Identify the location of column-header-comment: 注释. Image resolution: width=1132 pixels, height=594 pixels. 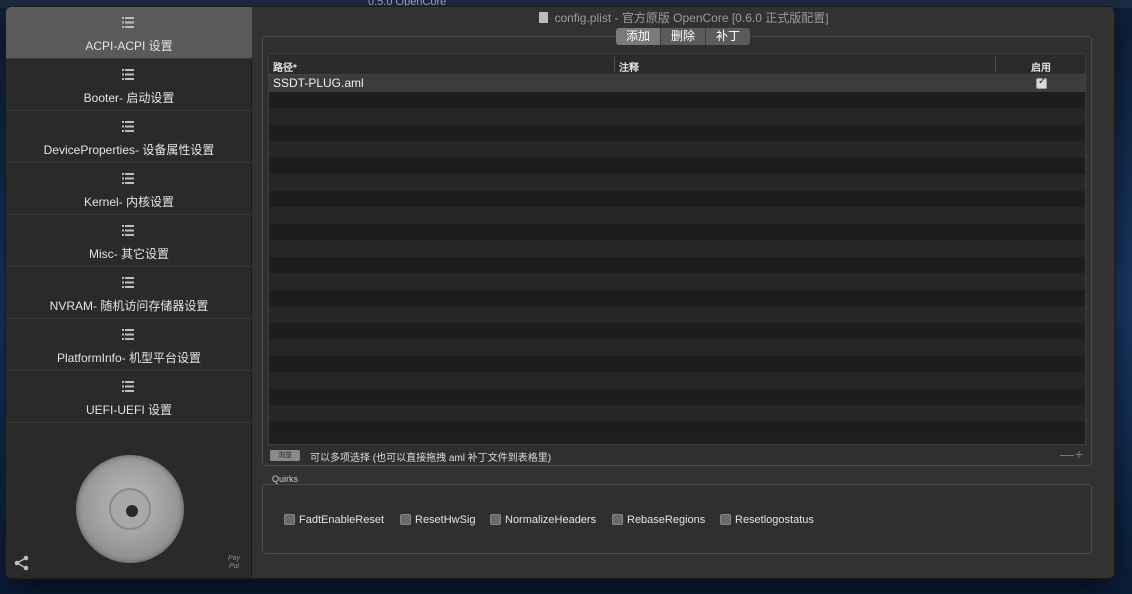
(629, 66).